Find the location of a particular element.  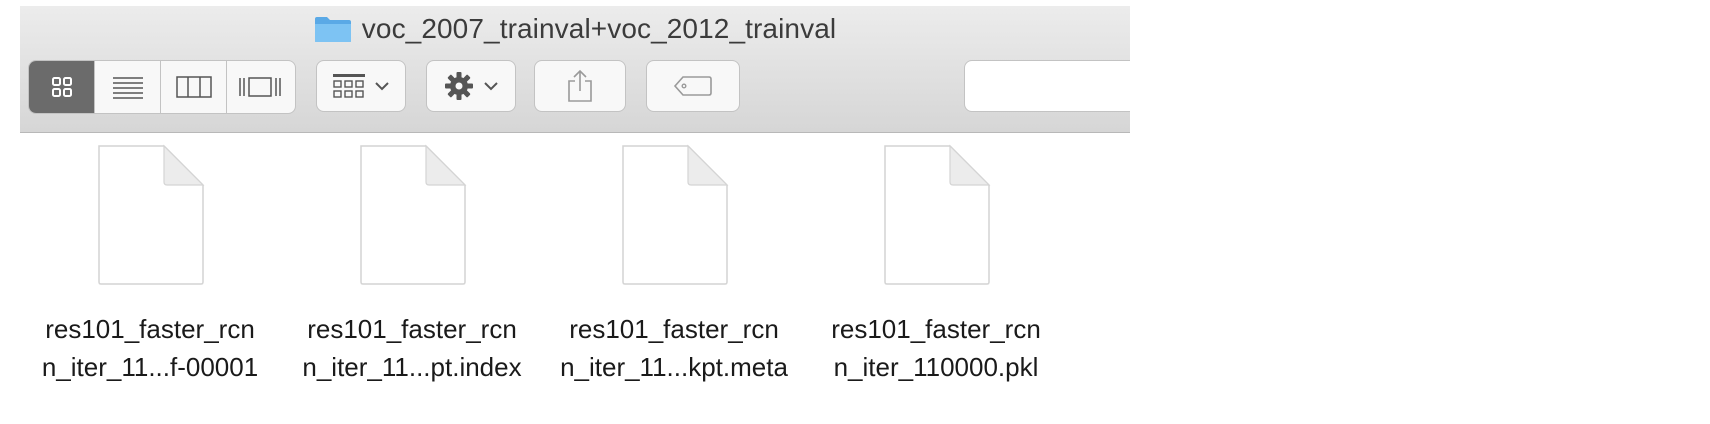

icon-view-button is located at coordinates (62, 87).